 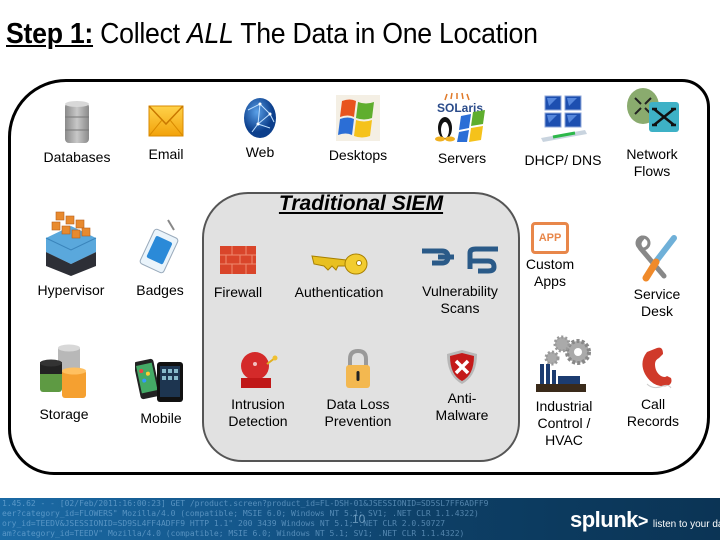 I want to click on broken-chain-icon, so click(x=460, y=260).